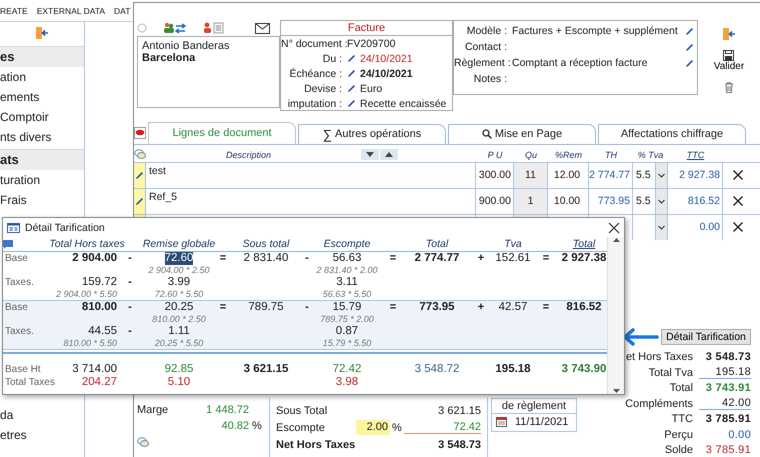  What do you see at coordinates (729, 61) in the screenshot?
I see `save-button: Valider` at bounding box center [729, 61].